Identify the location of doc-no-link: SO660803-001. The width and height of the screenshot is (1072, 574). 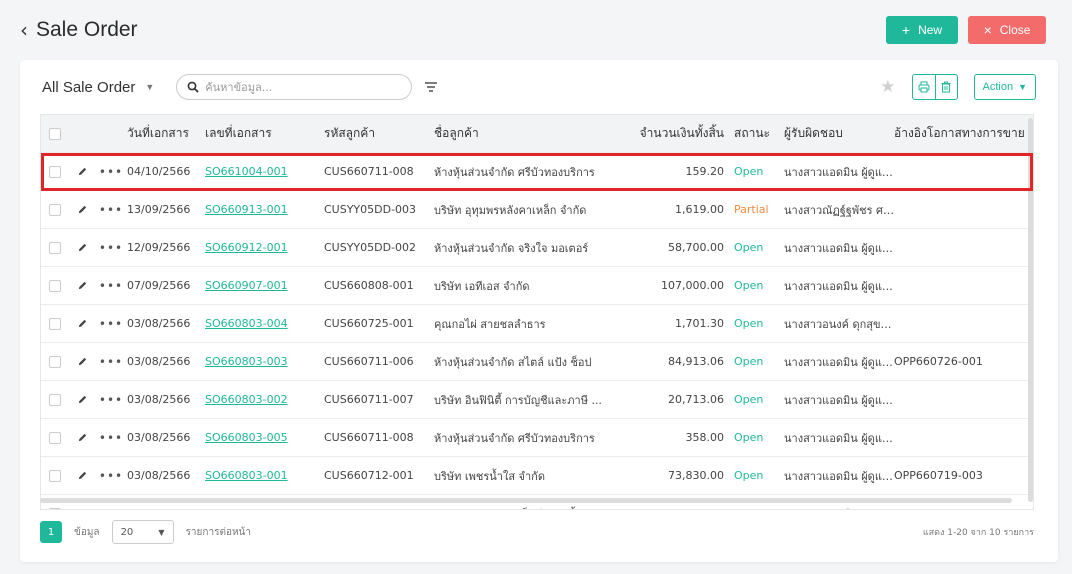
(246, 475).